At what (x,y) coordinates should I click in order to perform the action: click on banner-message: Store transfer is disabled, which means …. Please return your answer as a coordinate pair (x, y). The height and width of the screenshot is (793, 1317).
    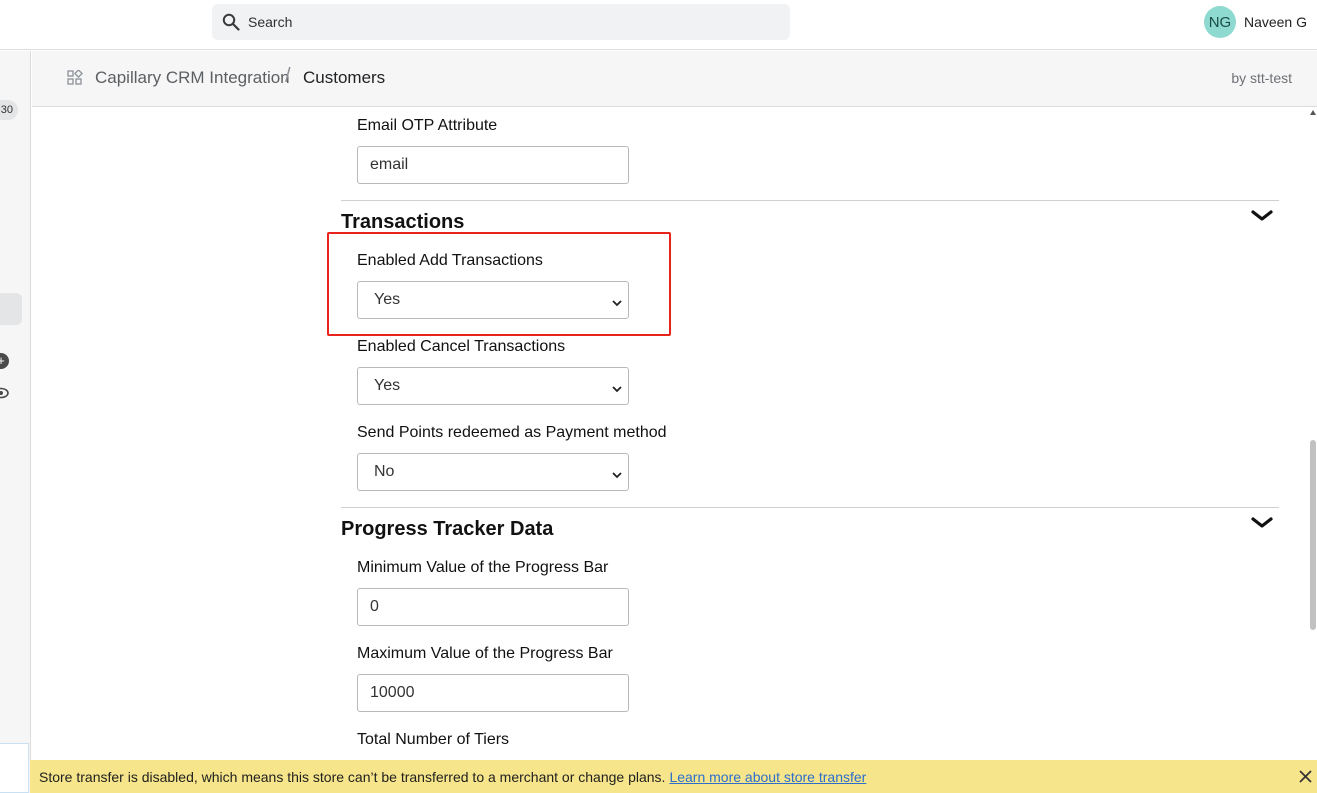
    Looking at the image, I should click on (352, 776).